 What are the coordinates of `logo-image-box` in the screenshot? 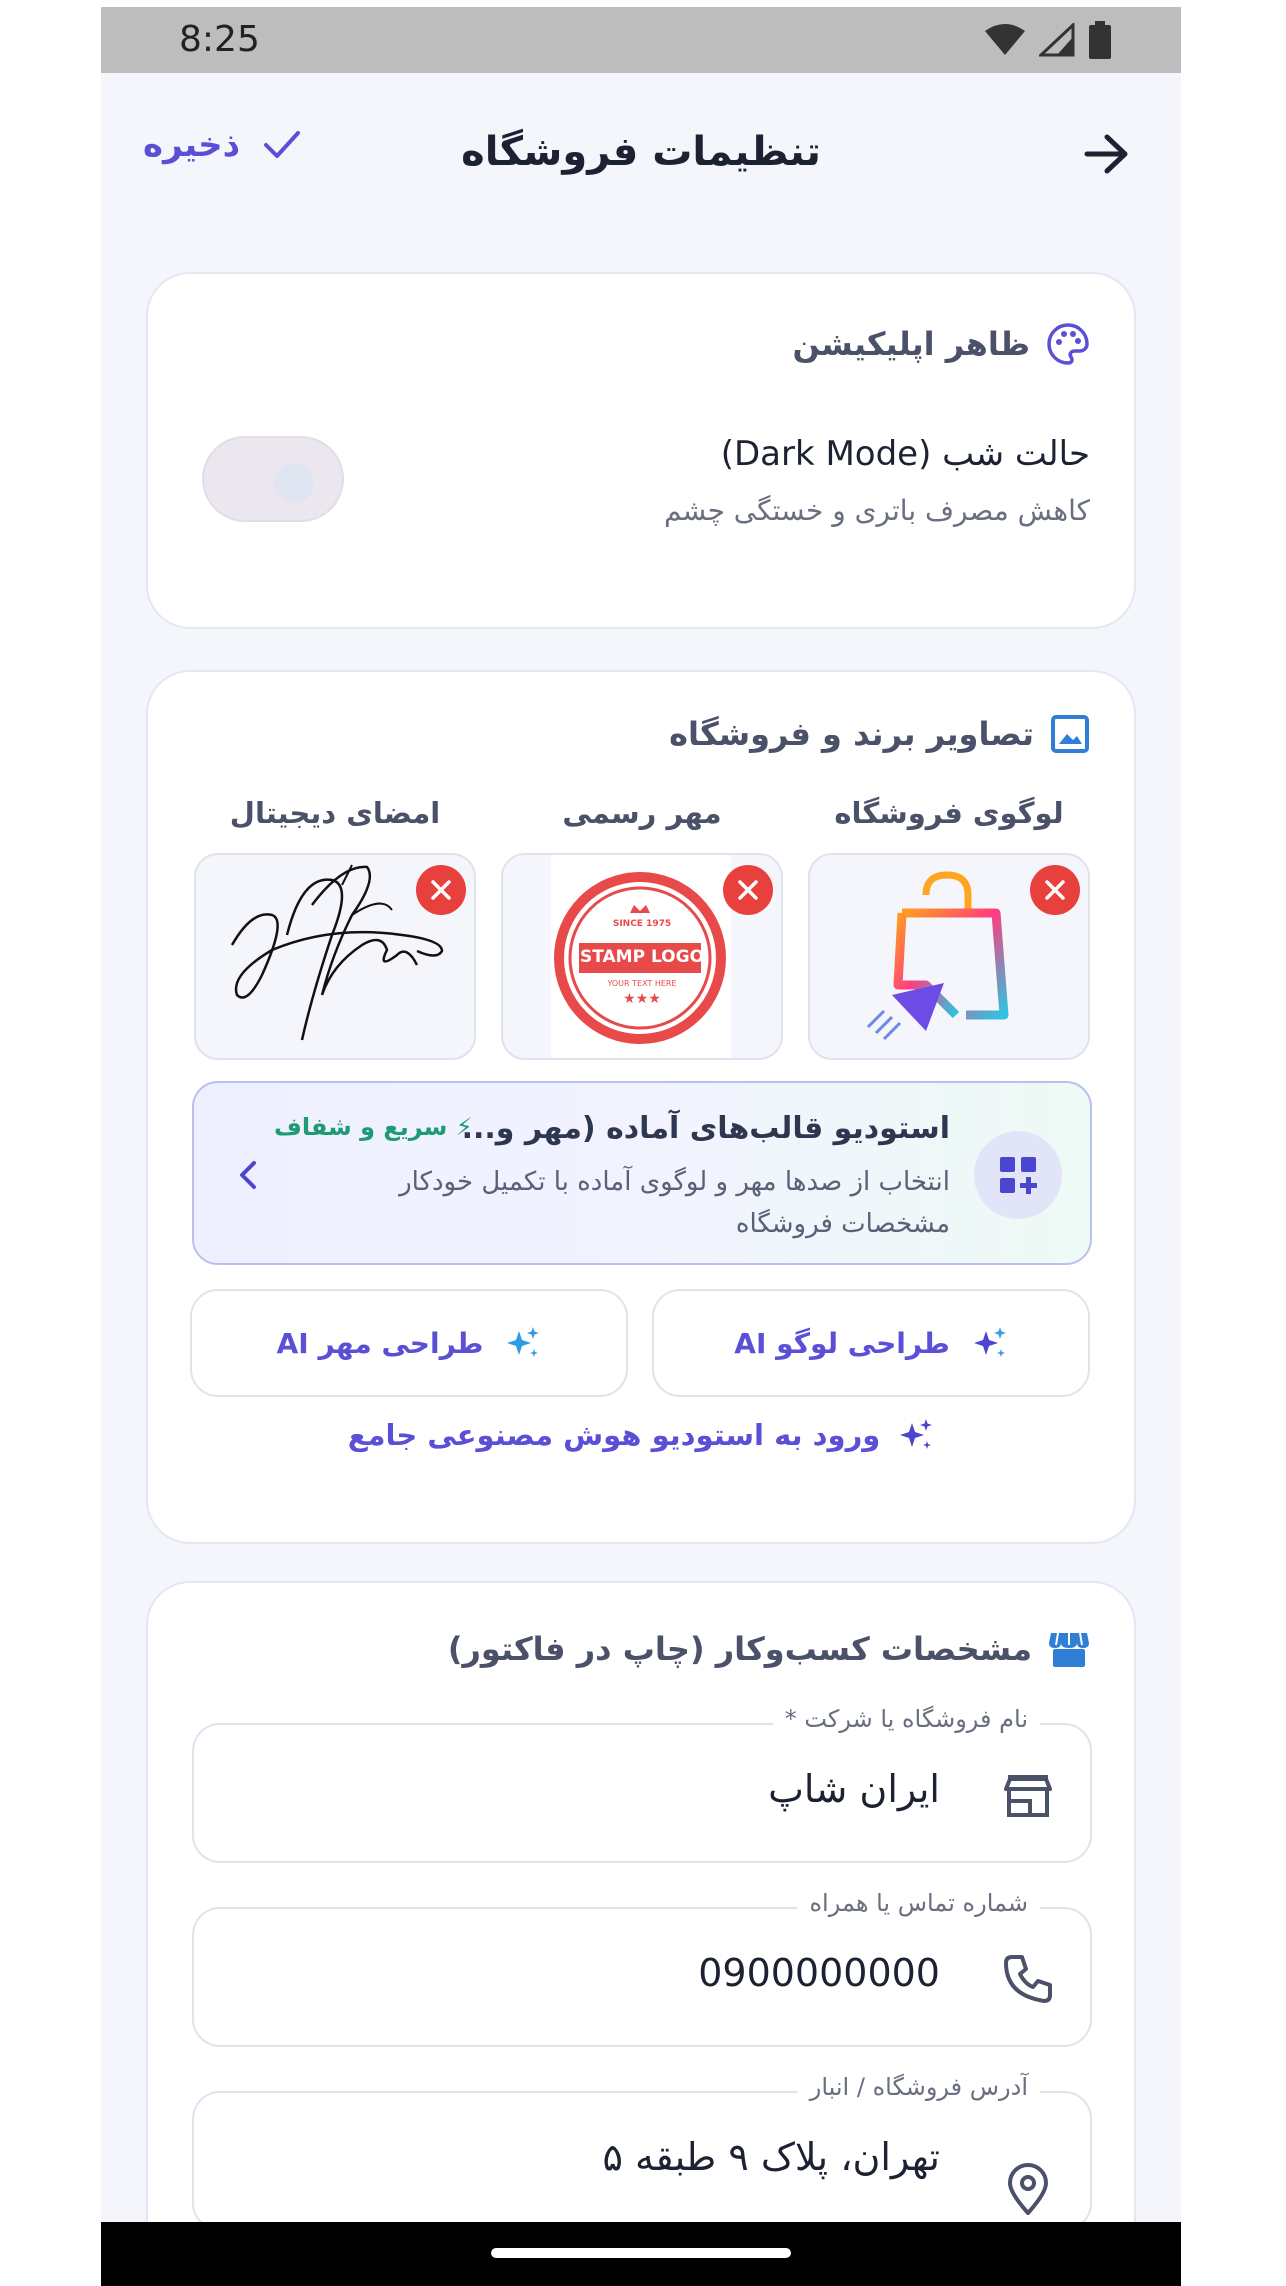 It's located at (949, 956).